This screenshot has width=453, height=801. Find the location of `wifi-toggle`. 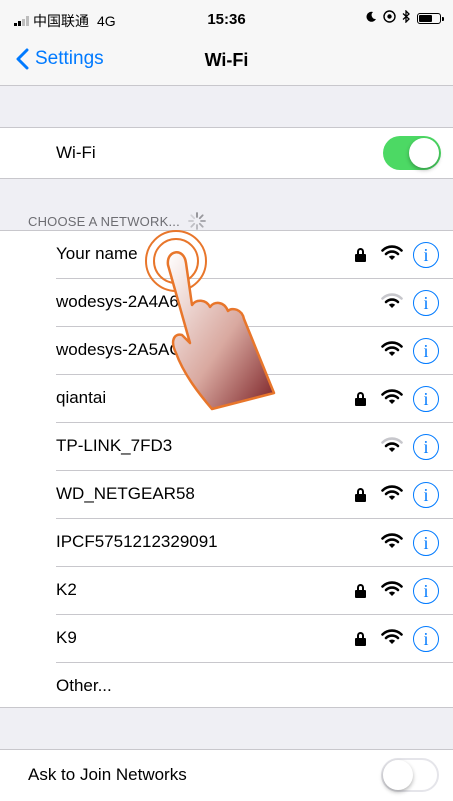

wifi-toggle is located at coordinates (412, 153).